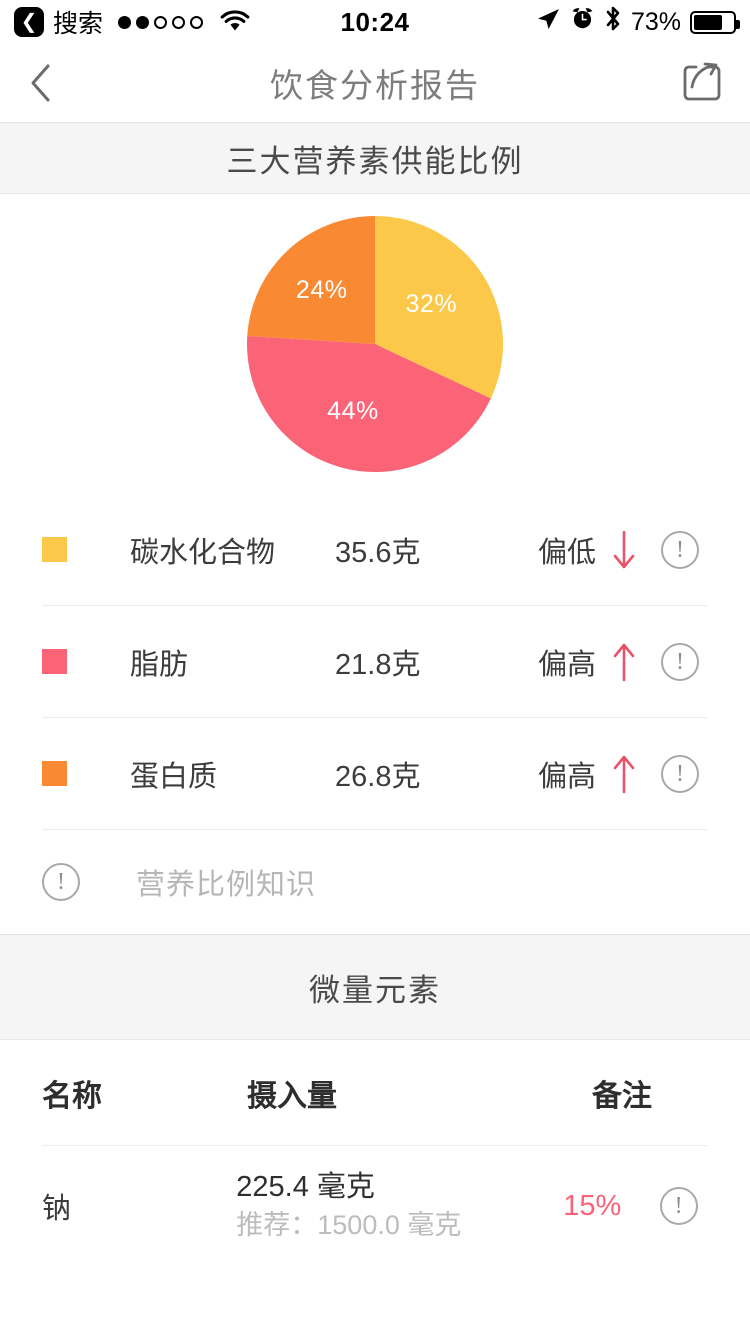  Describe the element at coordinates (399, 1206) in the screenshot. I see `micro-element-intake-cell: 225.4 毫克推荐：1500.0 毫克` at that location.